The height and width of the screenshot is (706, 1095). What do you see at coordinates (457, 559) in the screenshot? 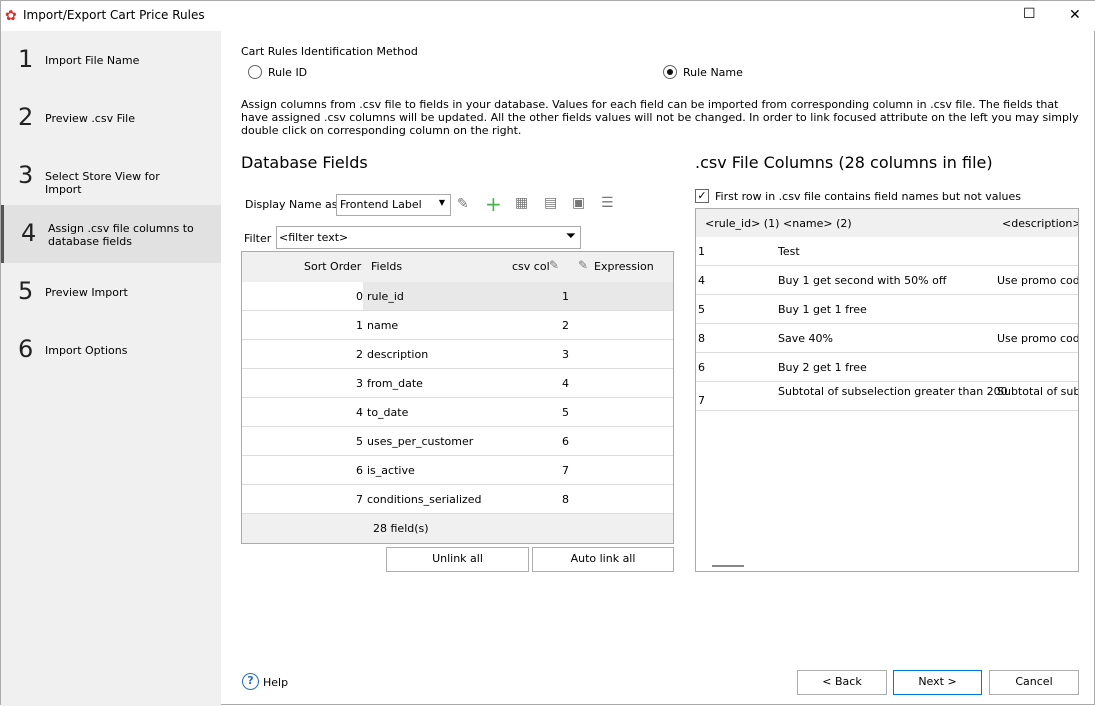
I see `unlink-all-button: Unlink all` at bounding box center [457, 559].